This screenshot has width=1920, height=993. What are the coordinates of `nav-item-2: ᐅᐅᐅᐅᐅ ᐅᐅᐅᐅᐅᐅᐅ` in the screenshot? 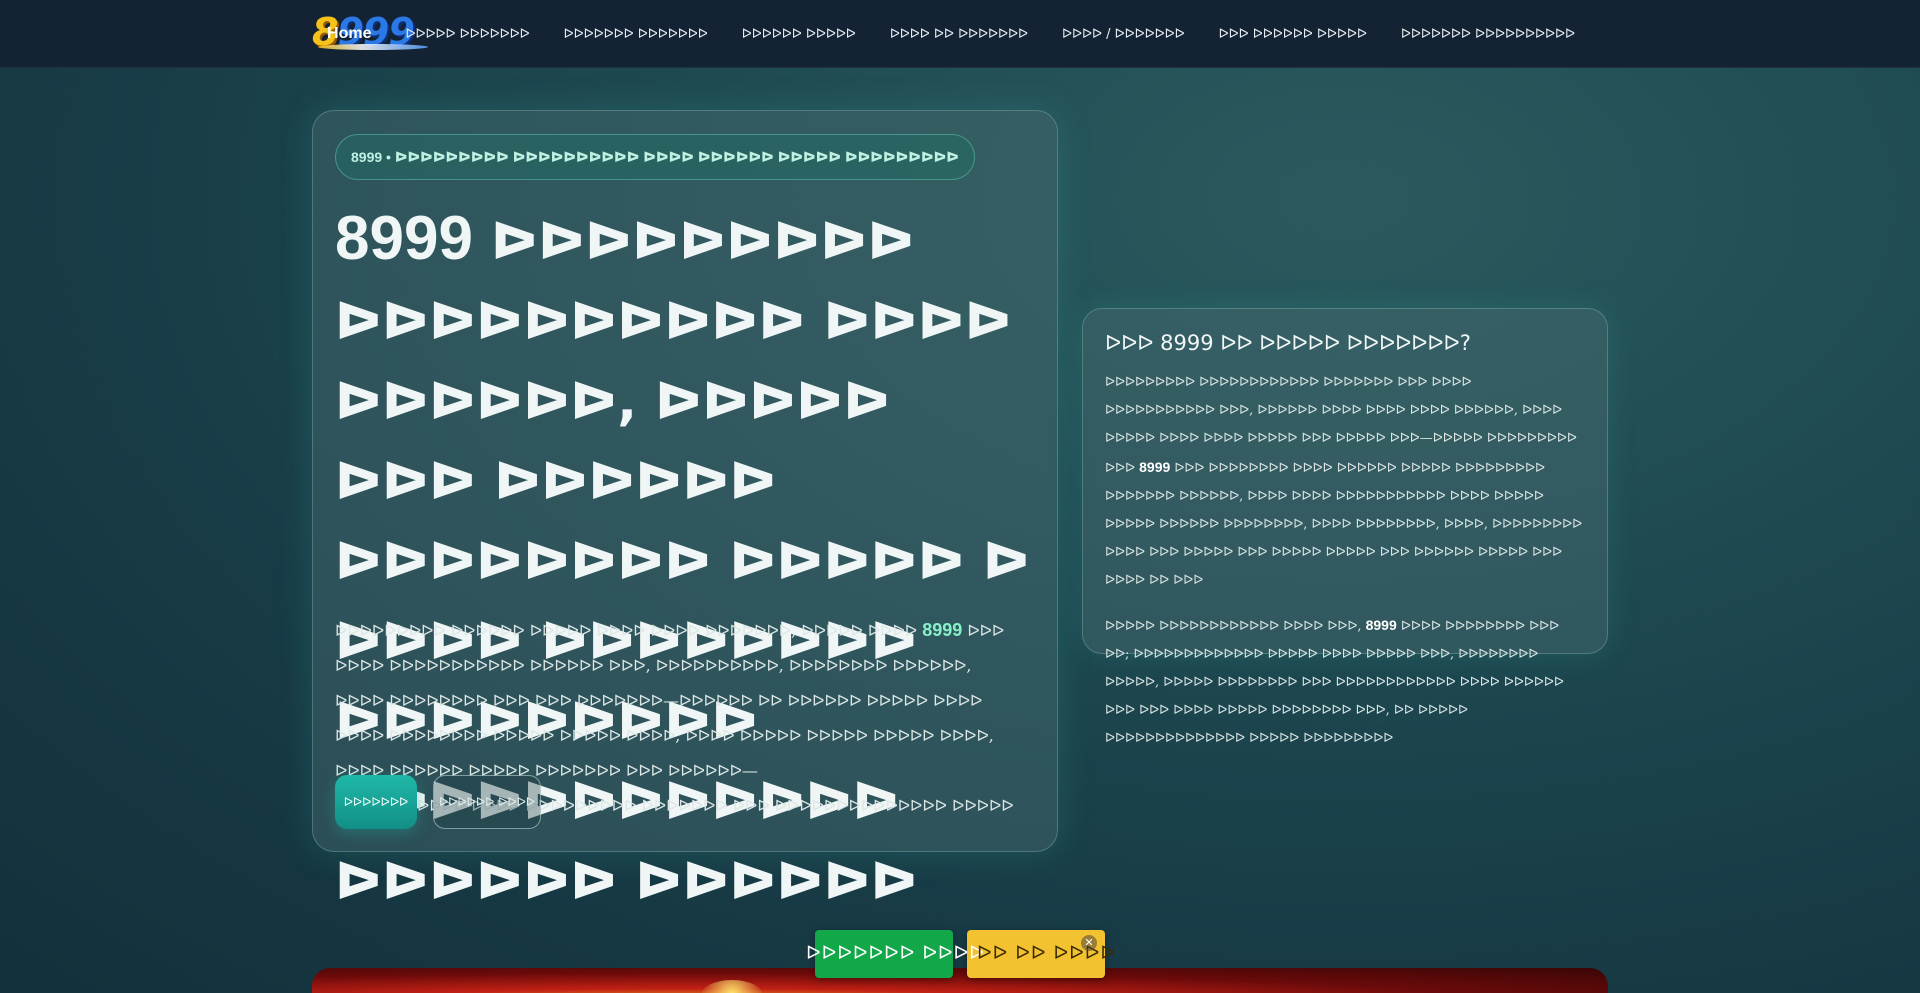 It's located at (467, 34).